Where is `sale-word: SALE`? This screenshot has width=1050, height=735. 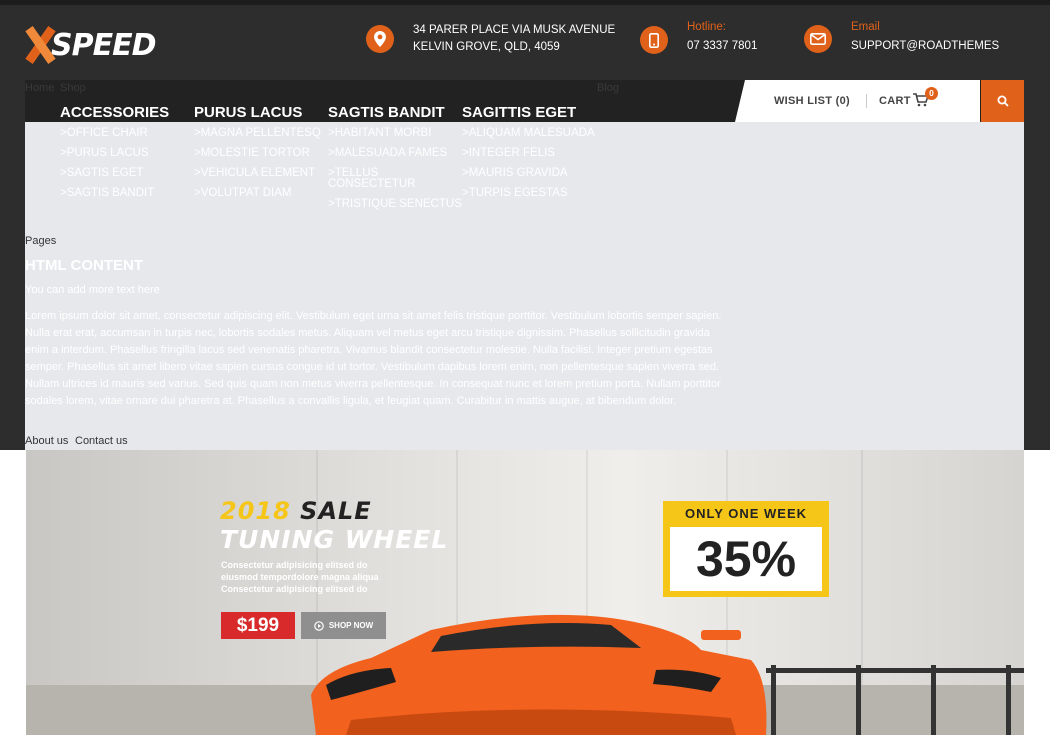 sale-word: SALE is located at coordinates (336, 511).